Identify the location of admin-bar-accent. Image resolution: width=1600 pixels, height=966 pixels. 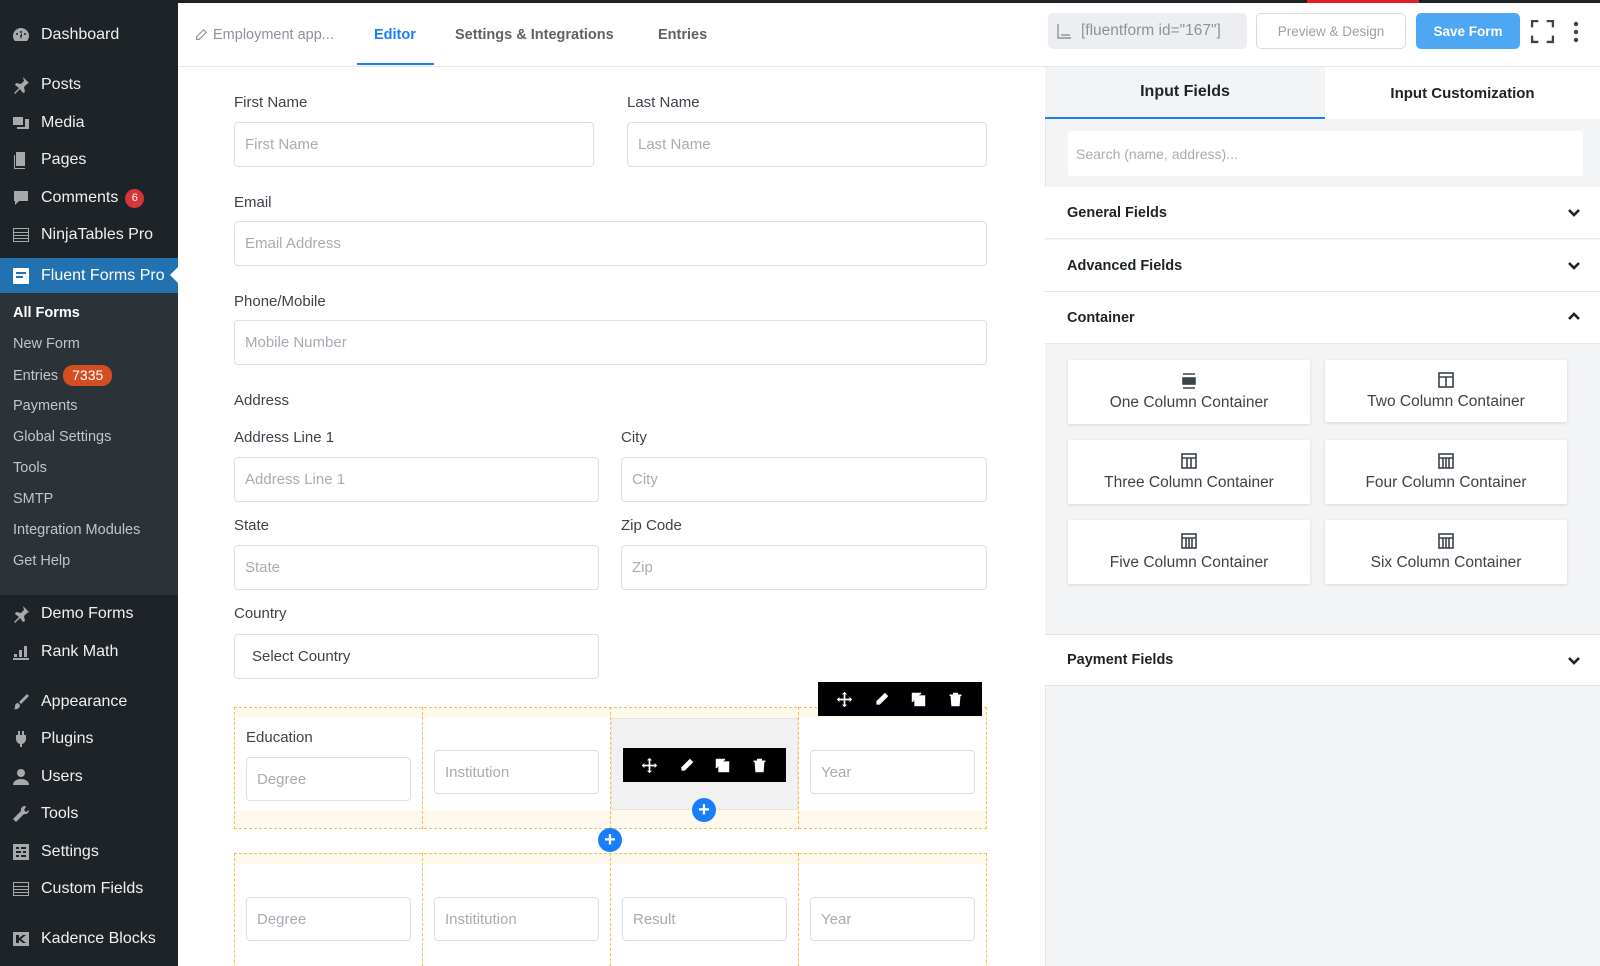
(1363, 1).